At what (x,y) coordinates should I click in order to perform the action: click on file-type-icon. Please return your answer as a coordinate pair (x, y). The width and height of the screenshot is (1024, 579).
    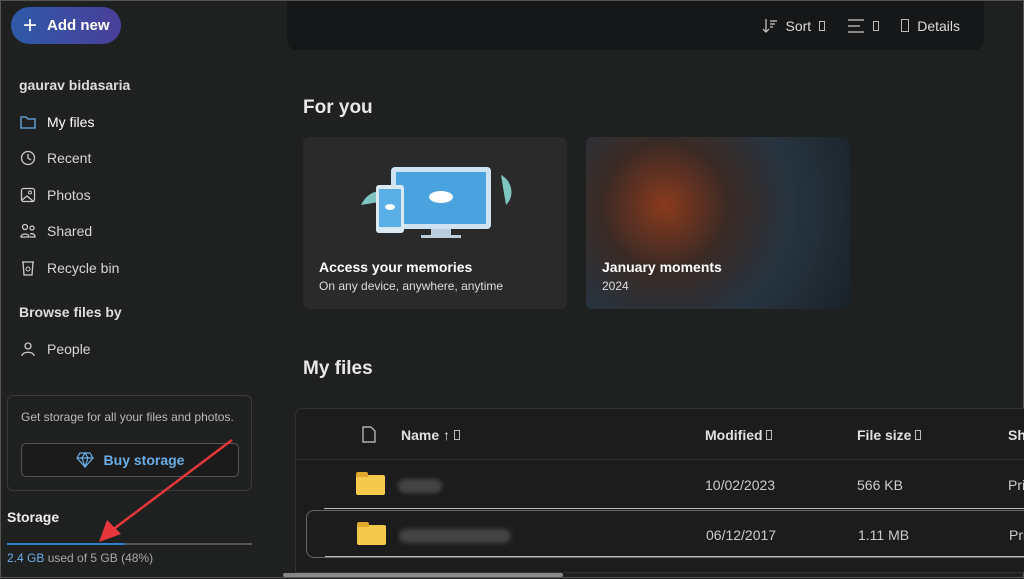
    Looking at the image, I should click on (369, 434).